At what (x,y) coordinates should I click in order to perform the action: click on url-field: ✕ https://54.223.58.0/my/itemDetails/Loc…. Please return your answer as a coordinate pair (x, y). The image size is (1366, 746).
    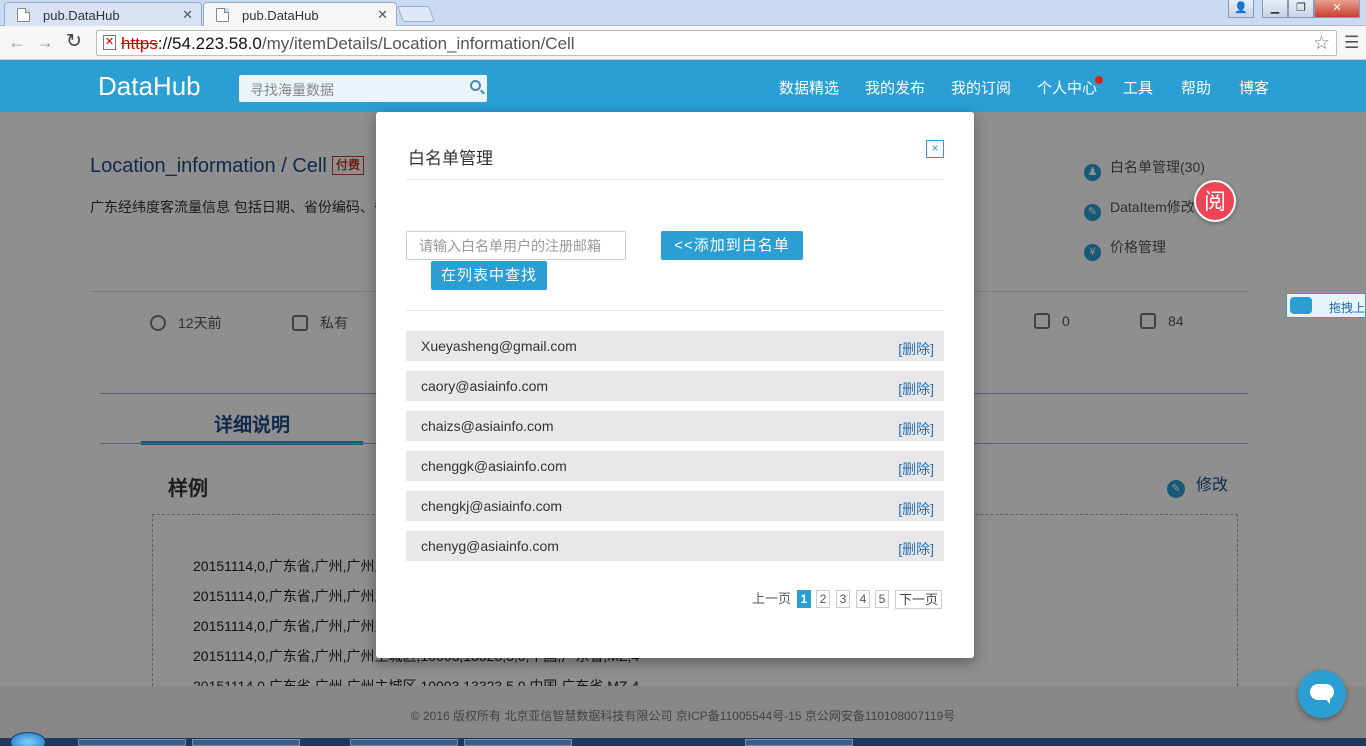
    Looking at the image, I should click on (716, 43).